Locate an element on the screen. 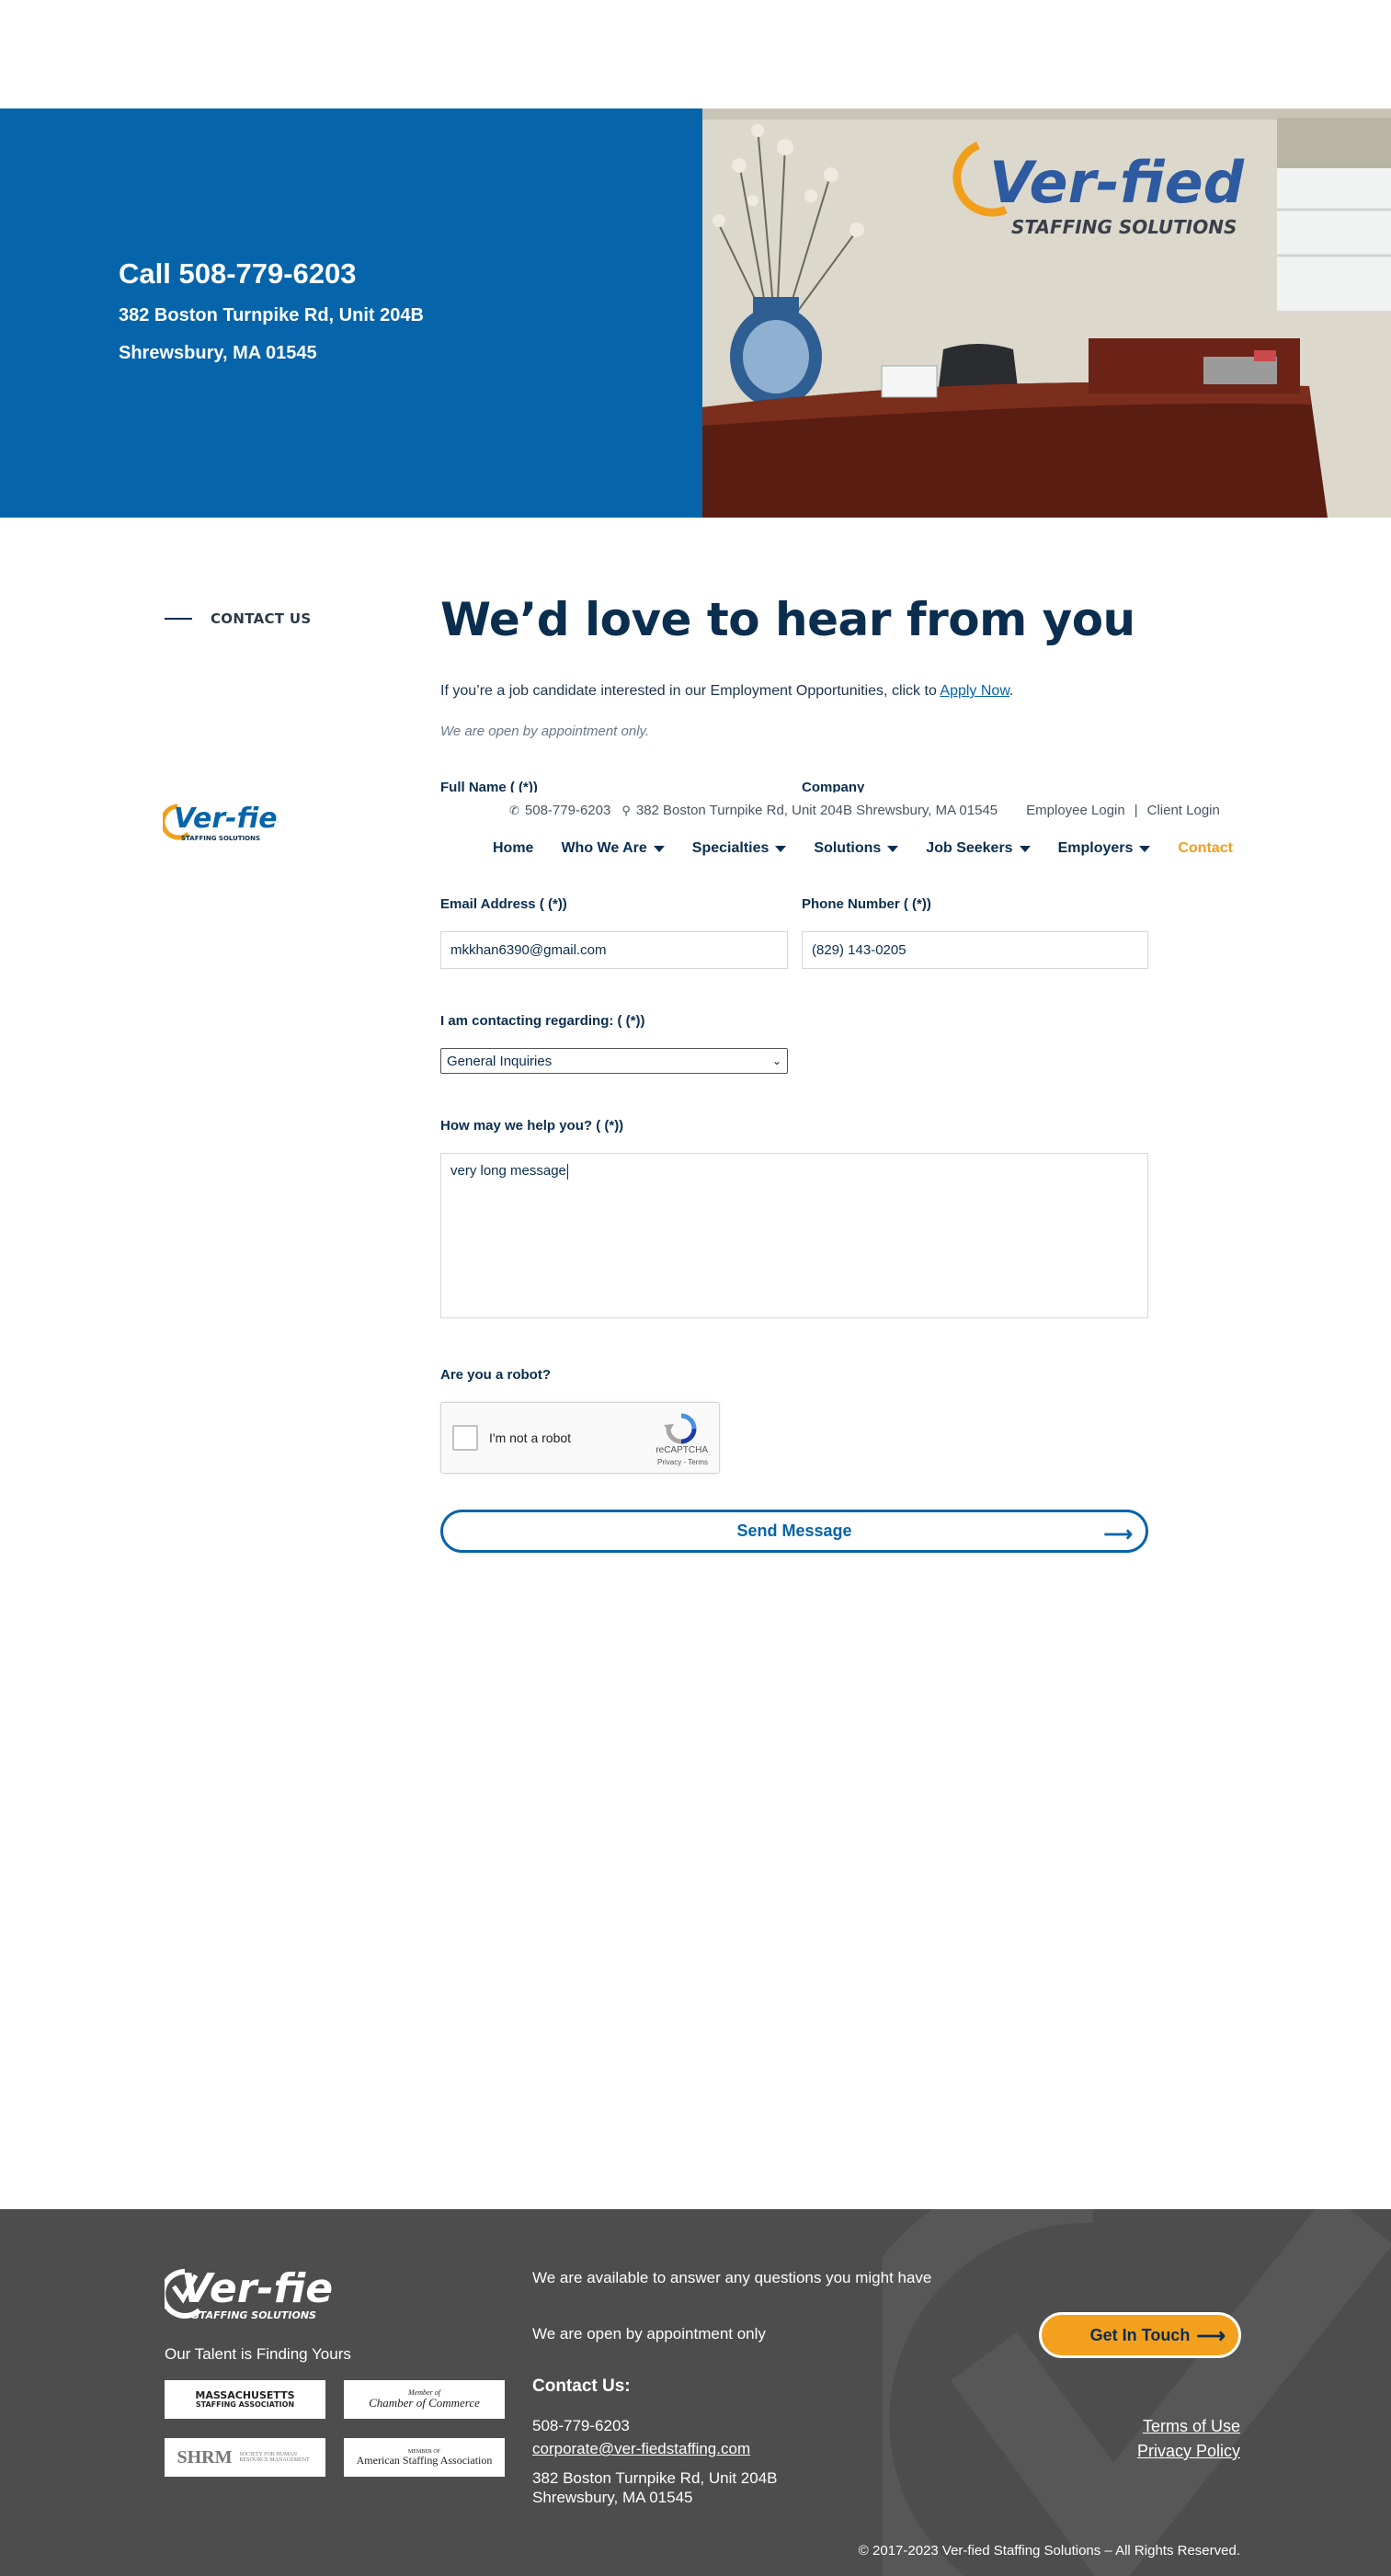 Image resolution: width=1391 pixels, height=2576 pixels. nav-item-employers: Employers is located at coordinates (1105, 848).